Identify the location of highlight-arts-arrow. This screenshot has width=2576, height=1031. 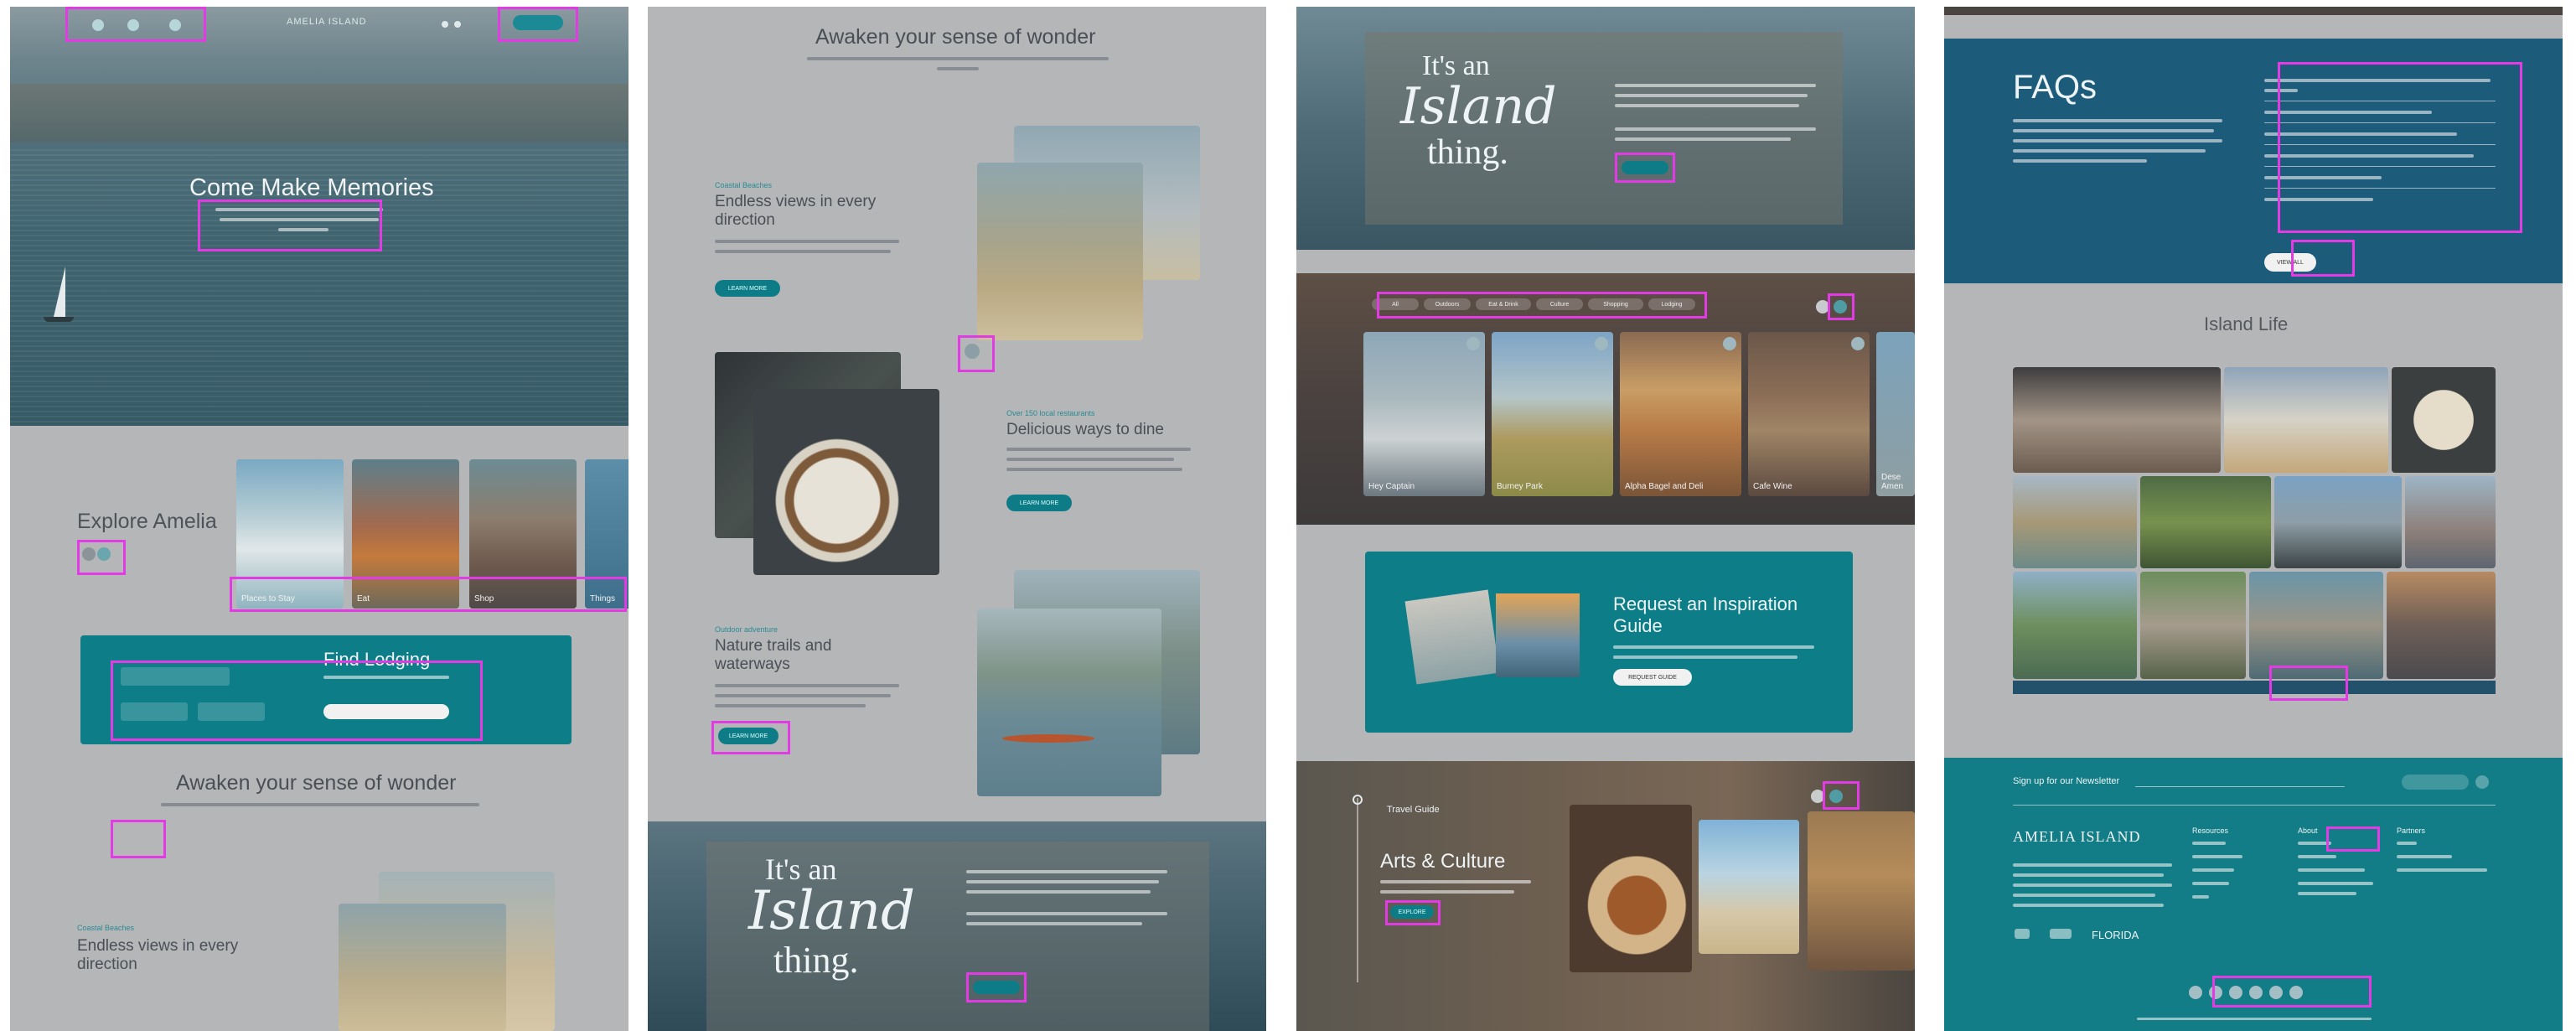
(1841, 795).